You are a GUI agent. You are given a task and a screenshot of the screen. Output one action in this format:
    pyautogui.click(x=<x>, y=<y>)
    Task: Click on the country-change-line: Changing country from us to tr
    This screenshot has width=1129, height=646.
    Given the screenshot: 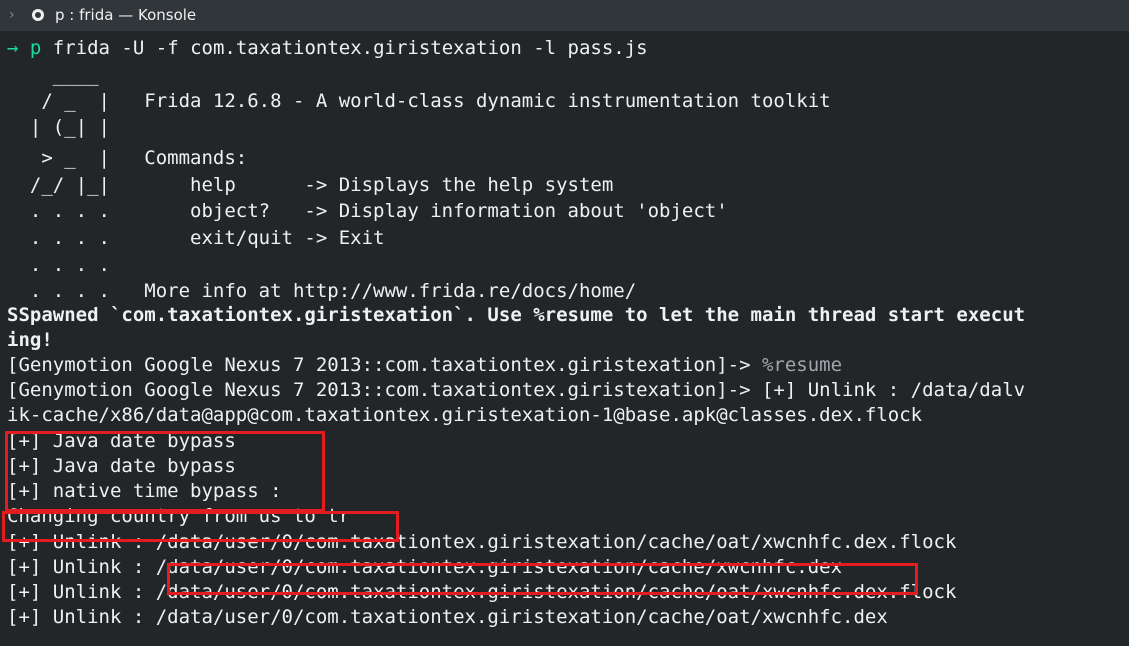 What is the action you would take?
    pyautogui.click(x=179, y=516)
    